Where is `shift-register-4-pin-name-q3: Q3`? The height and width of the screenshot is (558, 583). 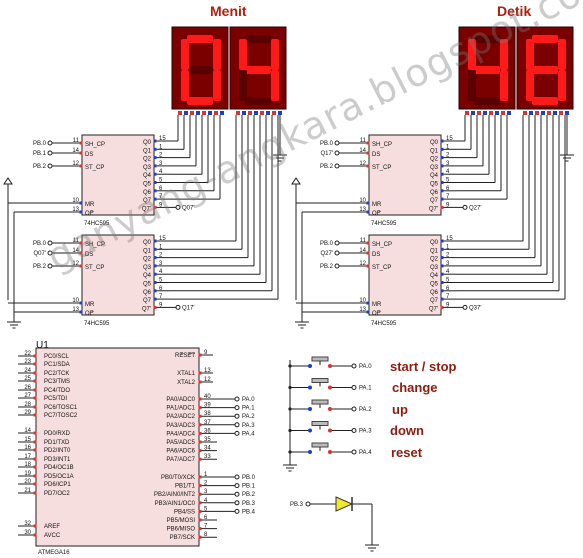 shift-register-4-pin-name-q3: Q3 is located at coordinates (434, 268).